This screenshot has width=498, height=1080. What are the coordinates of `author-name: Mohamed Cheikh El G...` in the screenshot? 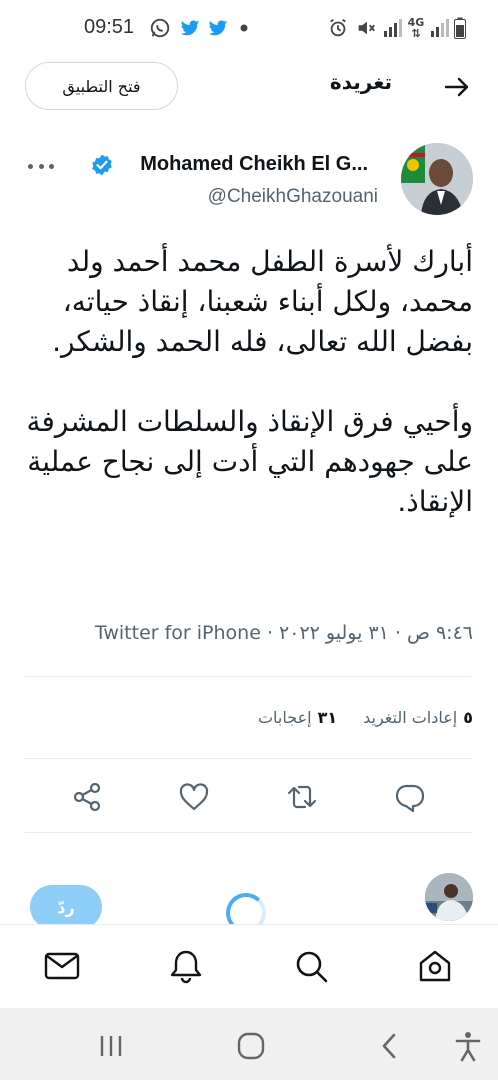 It's located at (254, 164).